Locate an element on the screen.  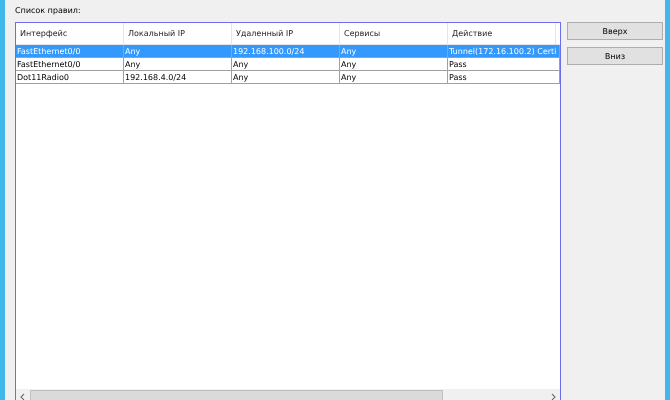
table-cell: 192.168.100.0/24 is located at coordinates (286, 51).